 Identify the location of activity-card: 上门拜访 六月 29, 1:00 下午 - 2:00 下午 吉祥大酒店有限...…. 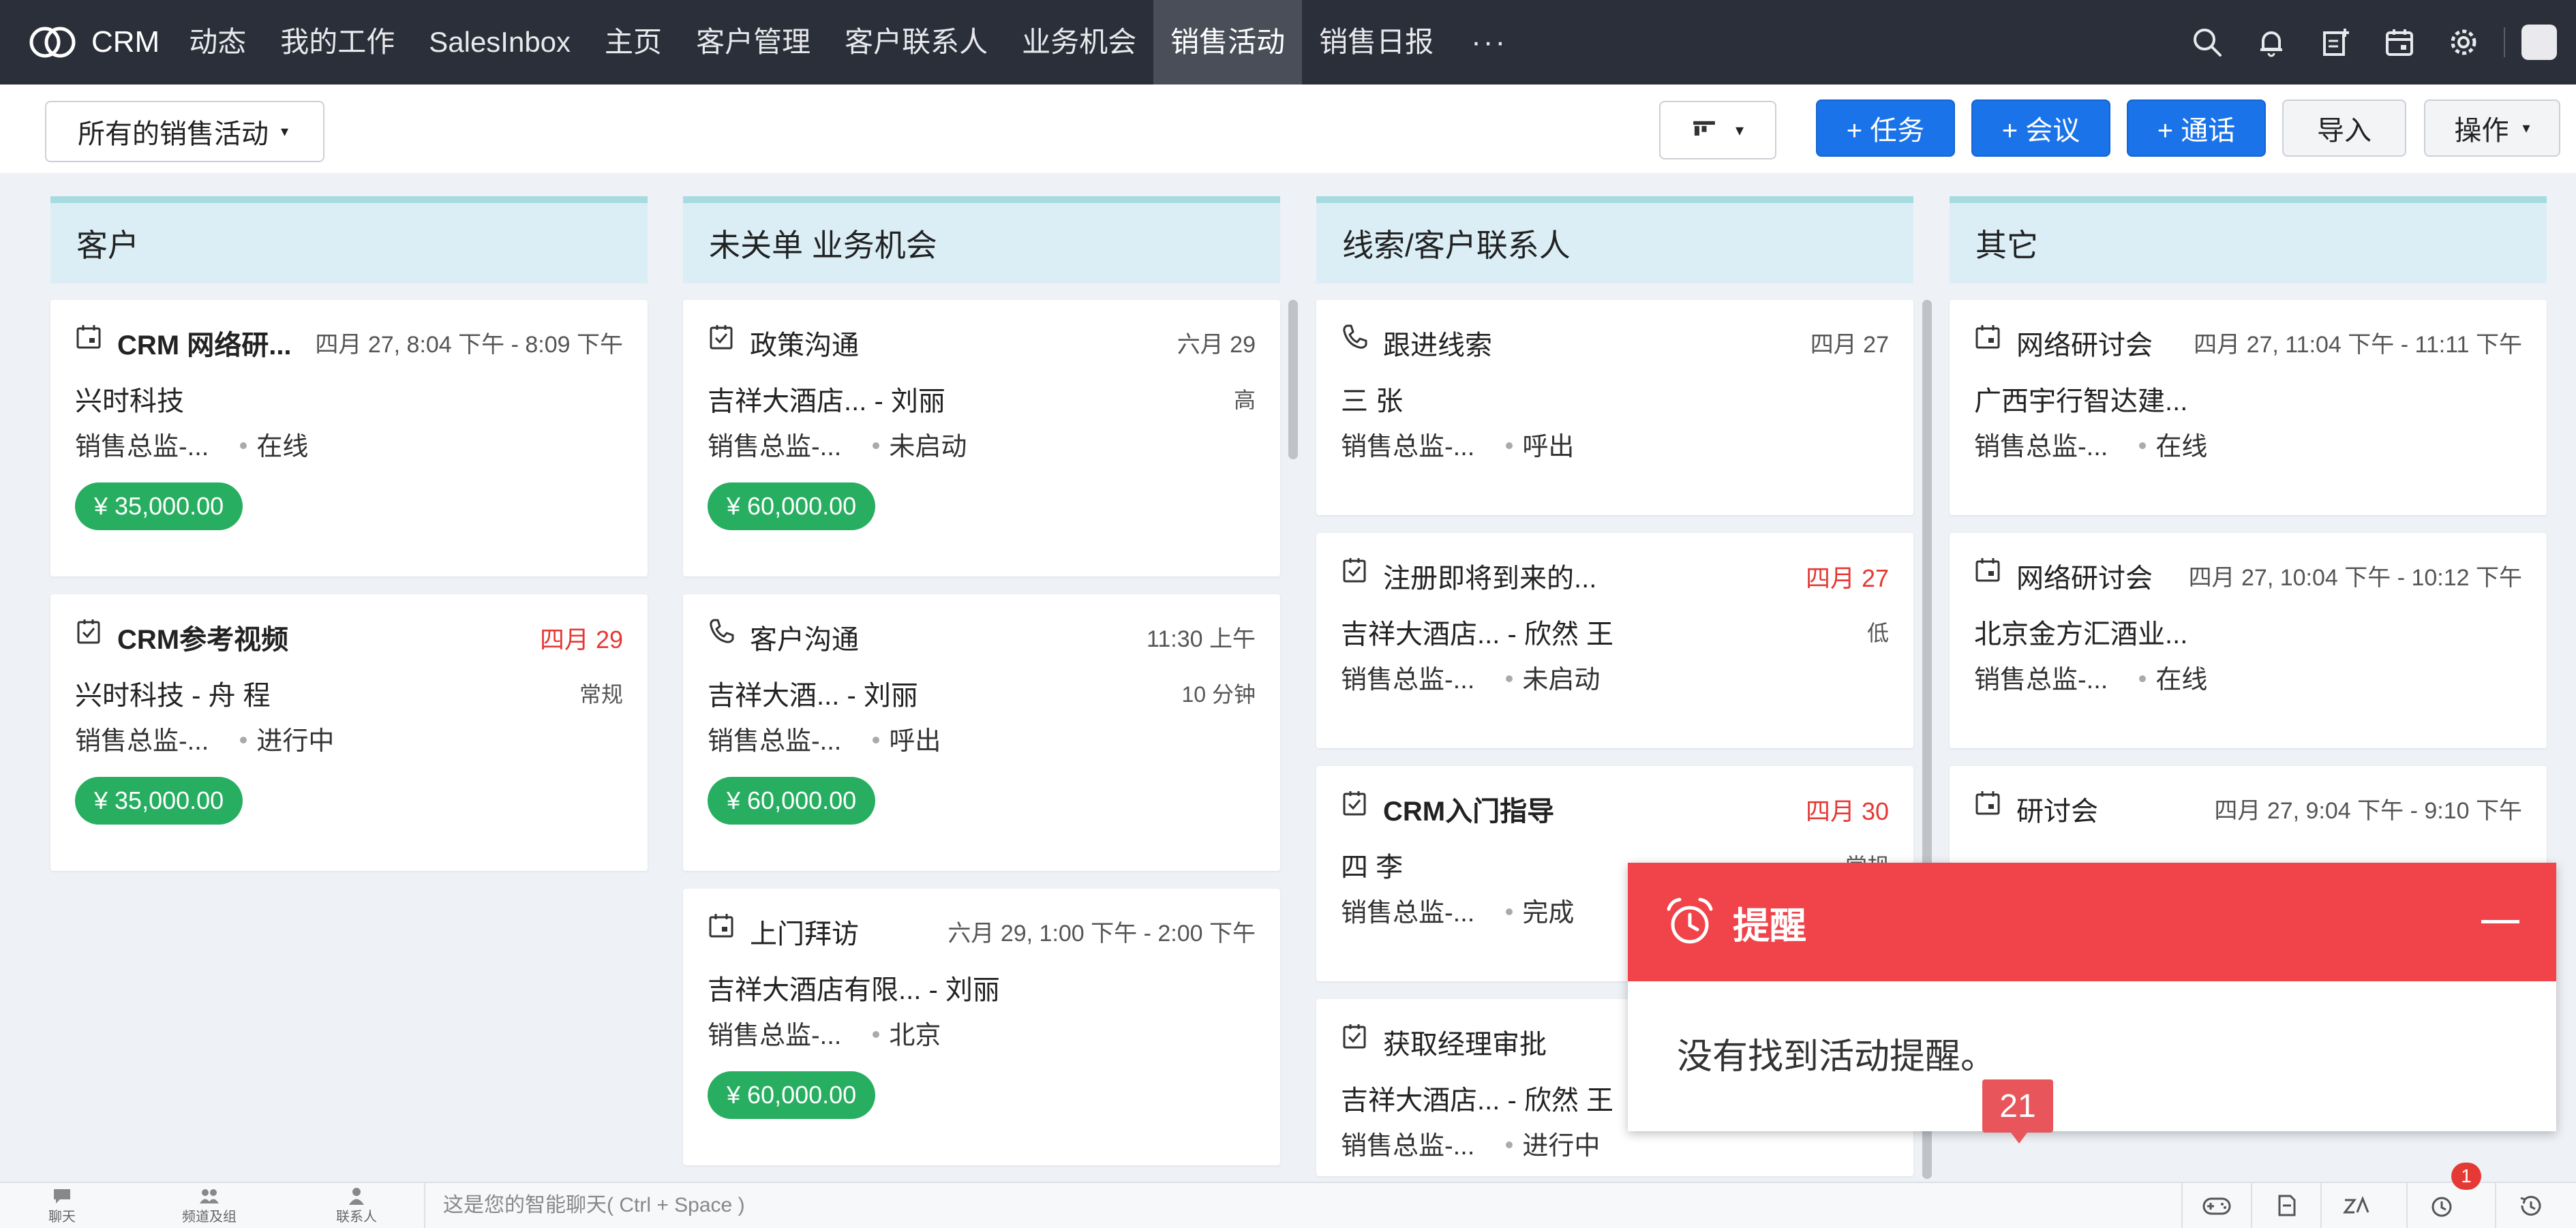
(981, 1027).